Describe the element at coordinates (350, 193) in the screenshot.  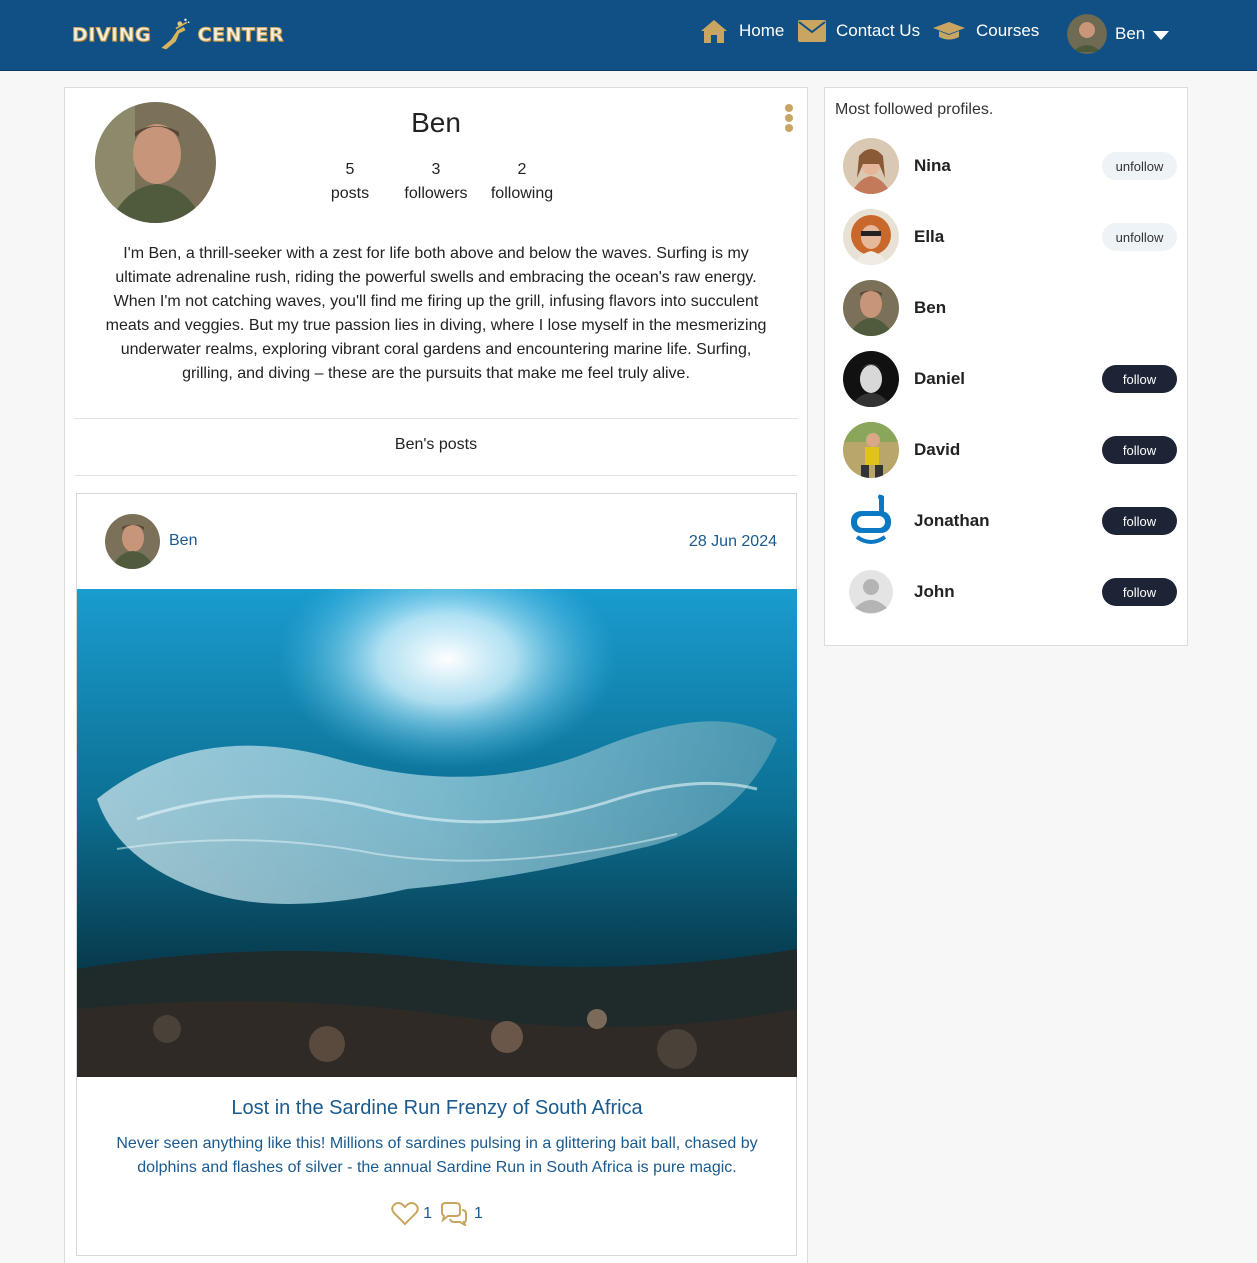
I see `posts-label: posts` at that location.